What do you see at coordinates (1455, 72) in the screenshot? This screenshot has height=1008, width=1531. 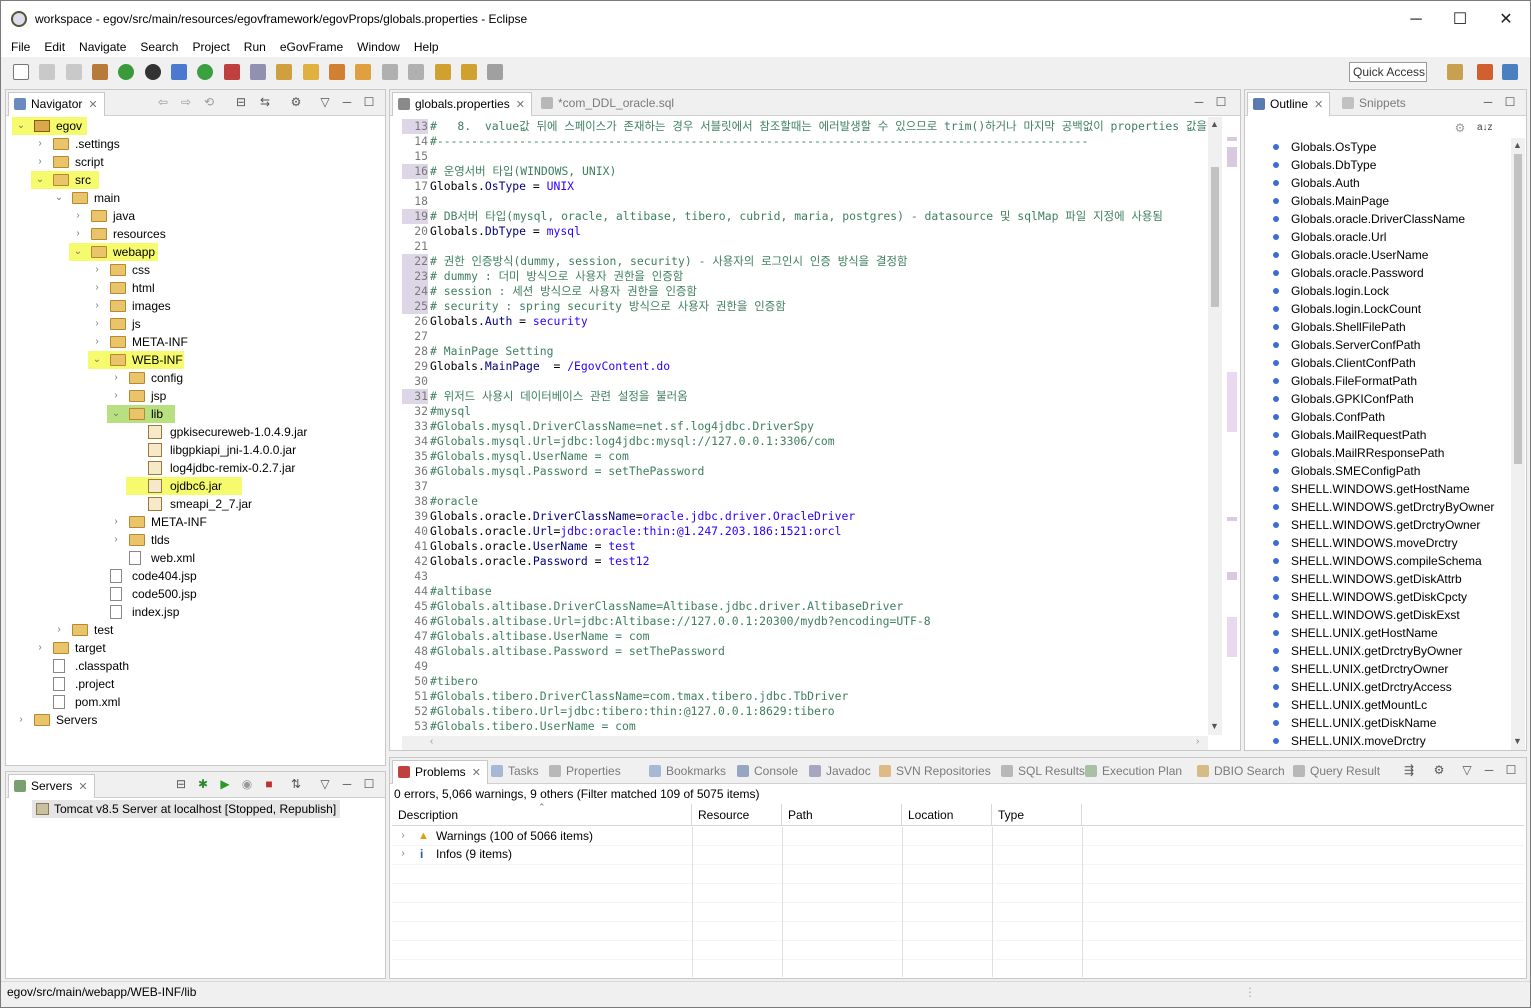 I see `open-perspective-icon` at bounding box center [1455, 72].